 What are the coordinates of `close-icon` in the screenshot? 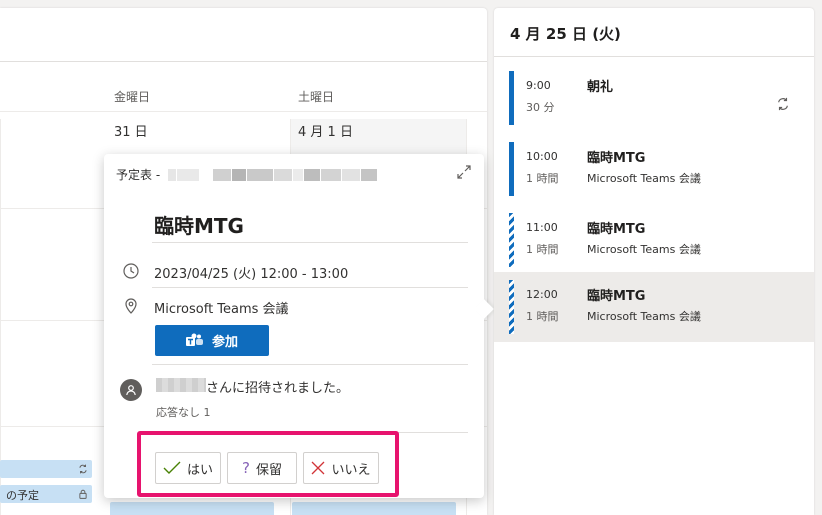 It's located at (318, 468).